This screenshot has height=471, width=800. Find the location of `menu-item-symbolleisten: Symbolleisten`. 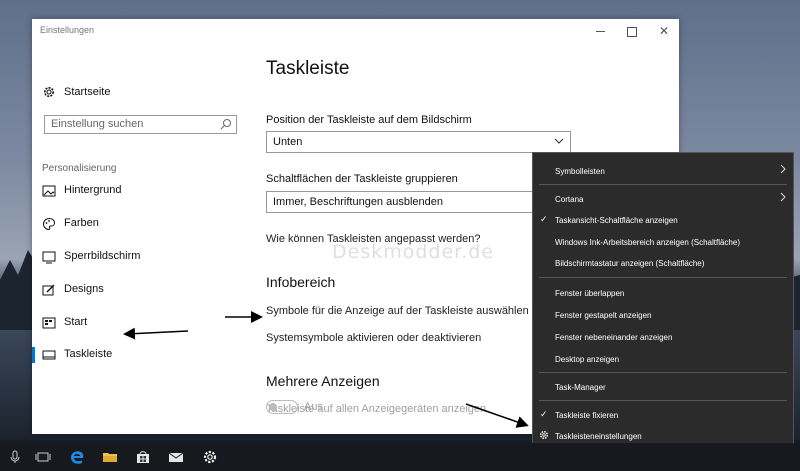

menu-item-symbolleisten: Symbolleisten is located at coordinates (663, 171).